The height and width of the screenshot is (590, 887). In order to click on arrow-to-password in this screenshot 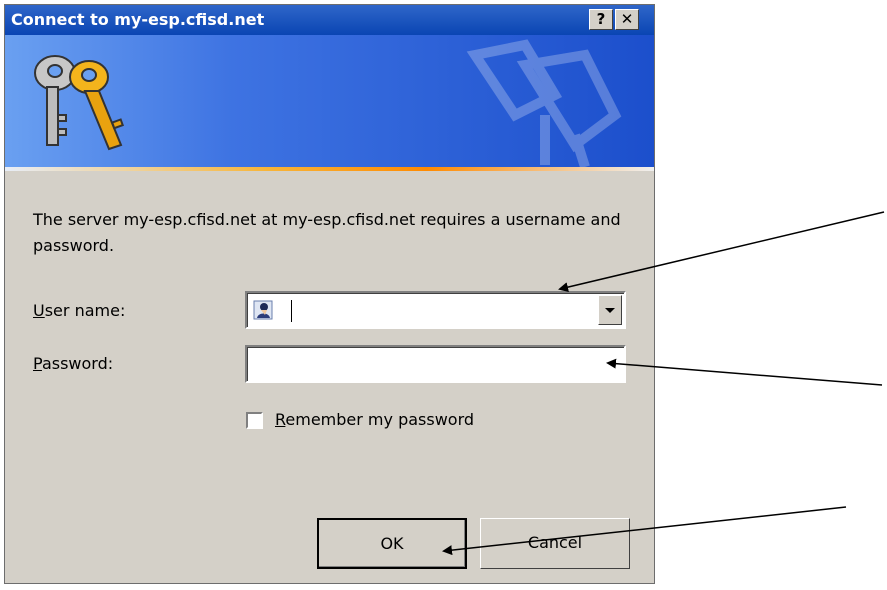, I will do `click(744, 372)`.